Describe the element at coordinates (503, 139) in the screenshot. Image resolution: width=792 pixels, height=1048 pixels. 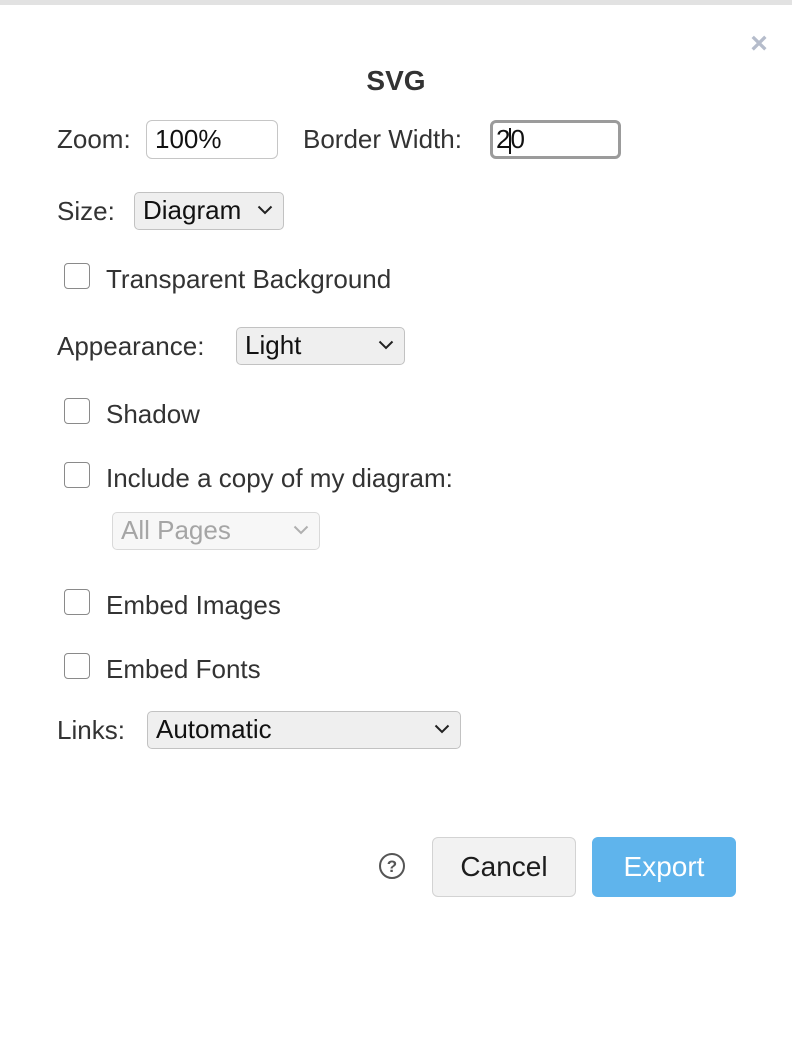
I see `border-width-value-start: 2` at that location.